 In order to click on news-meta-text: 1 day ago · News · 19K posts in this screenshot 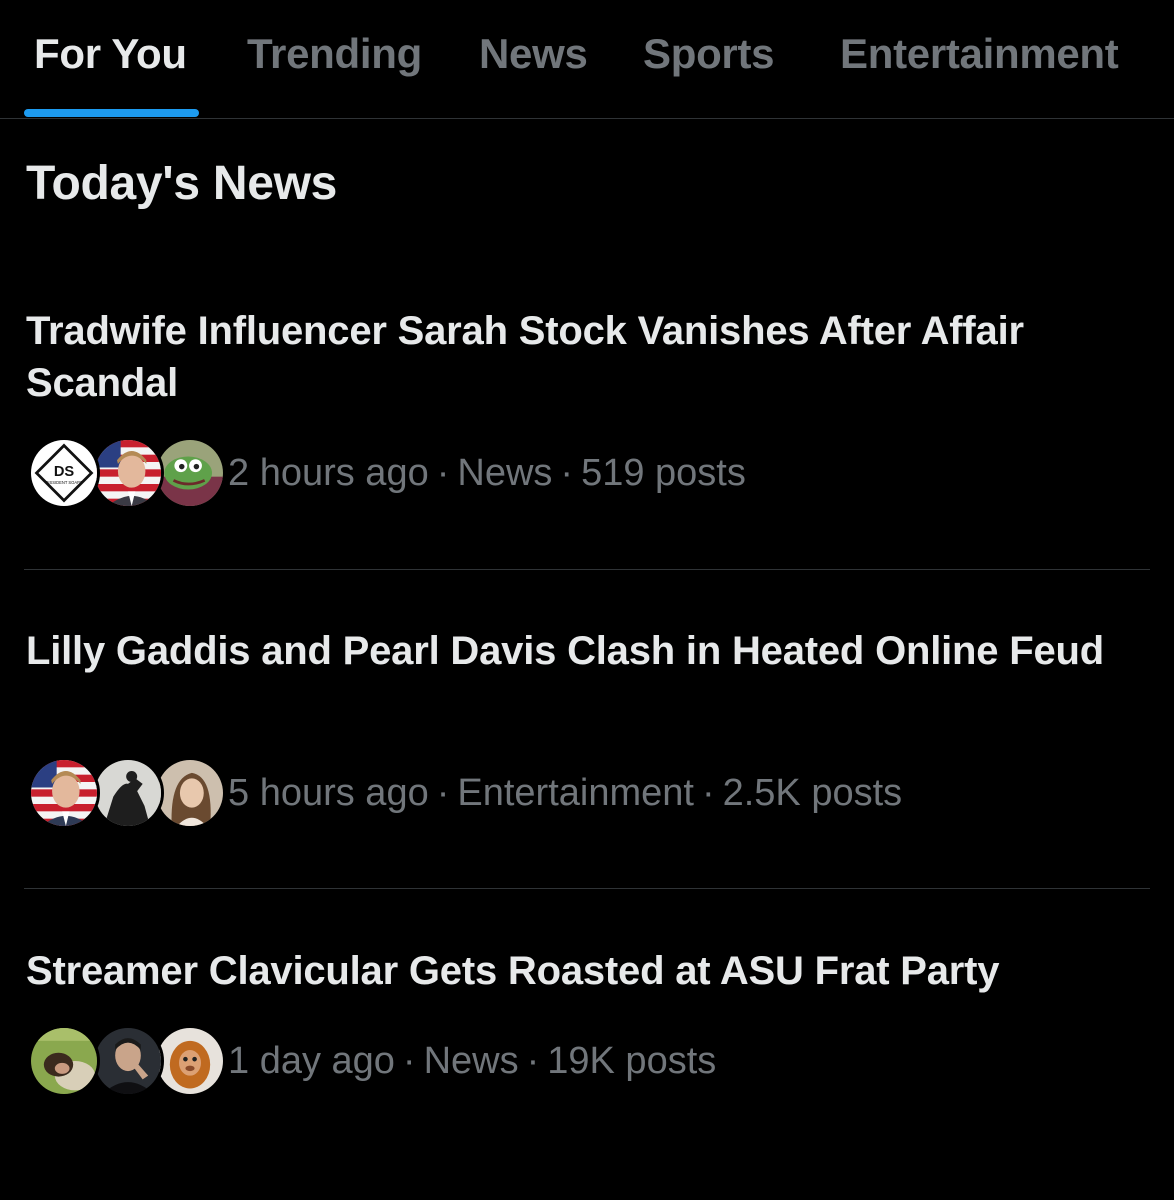, I will do `click(472, 1060)`.